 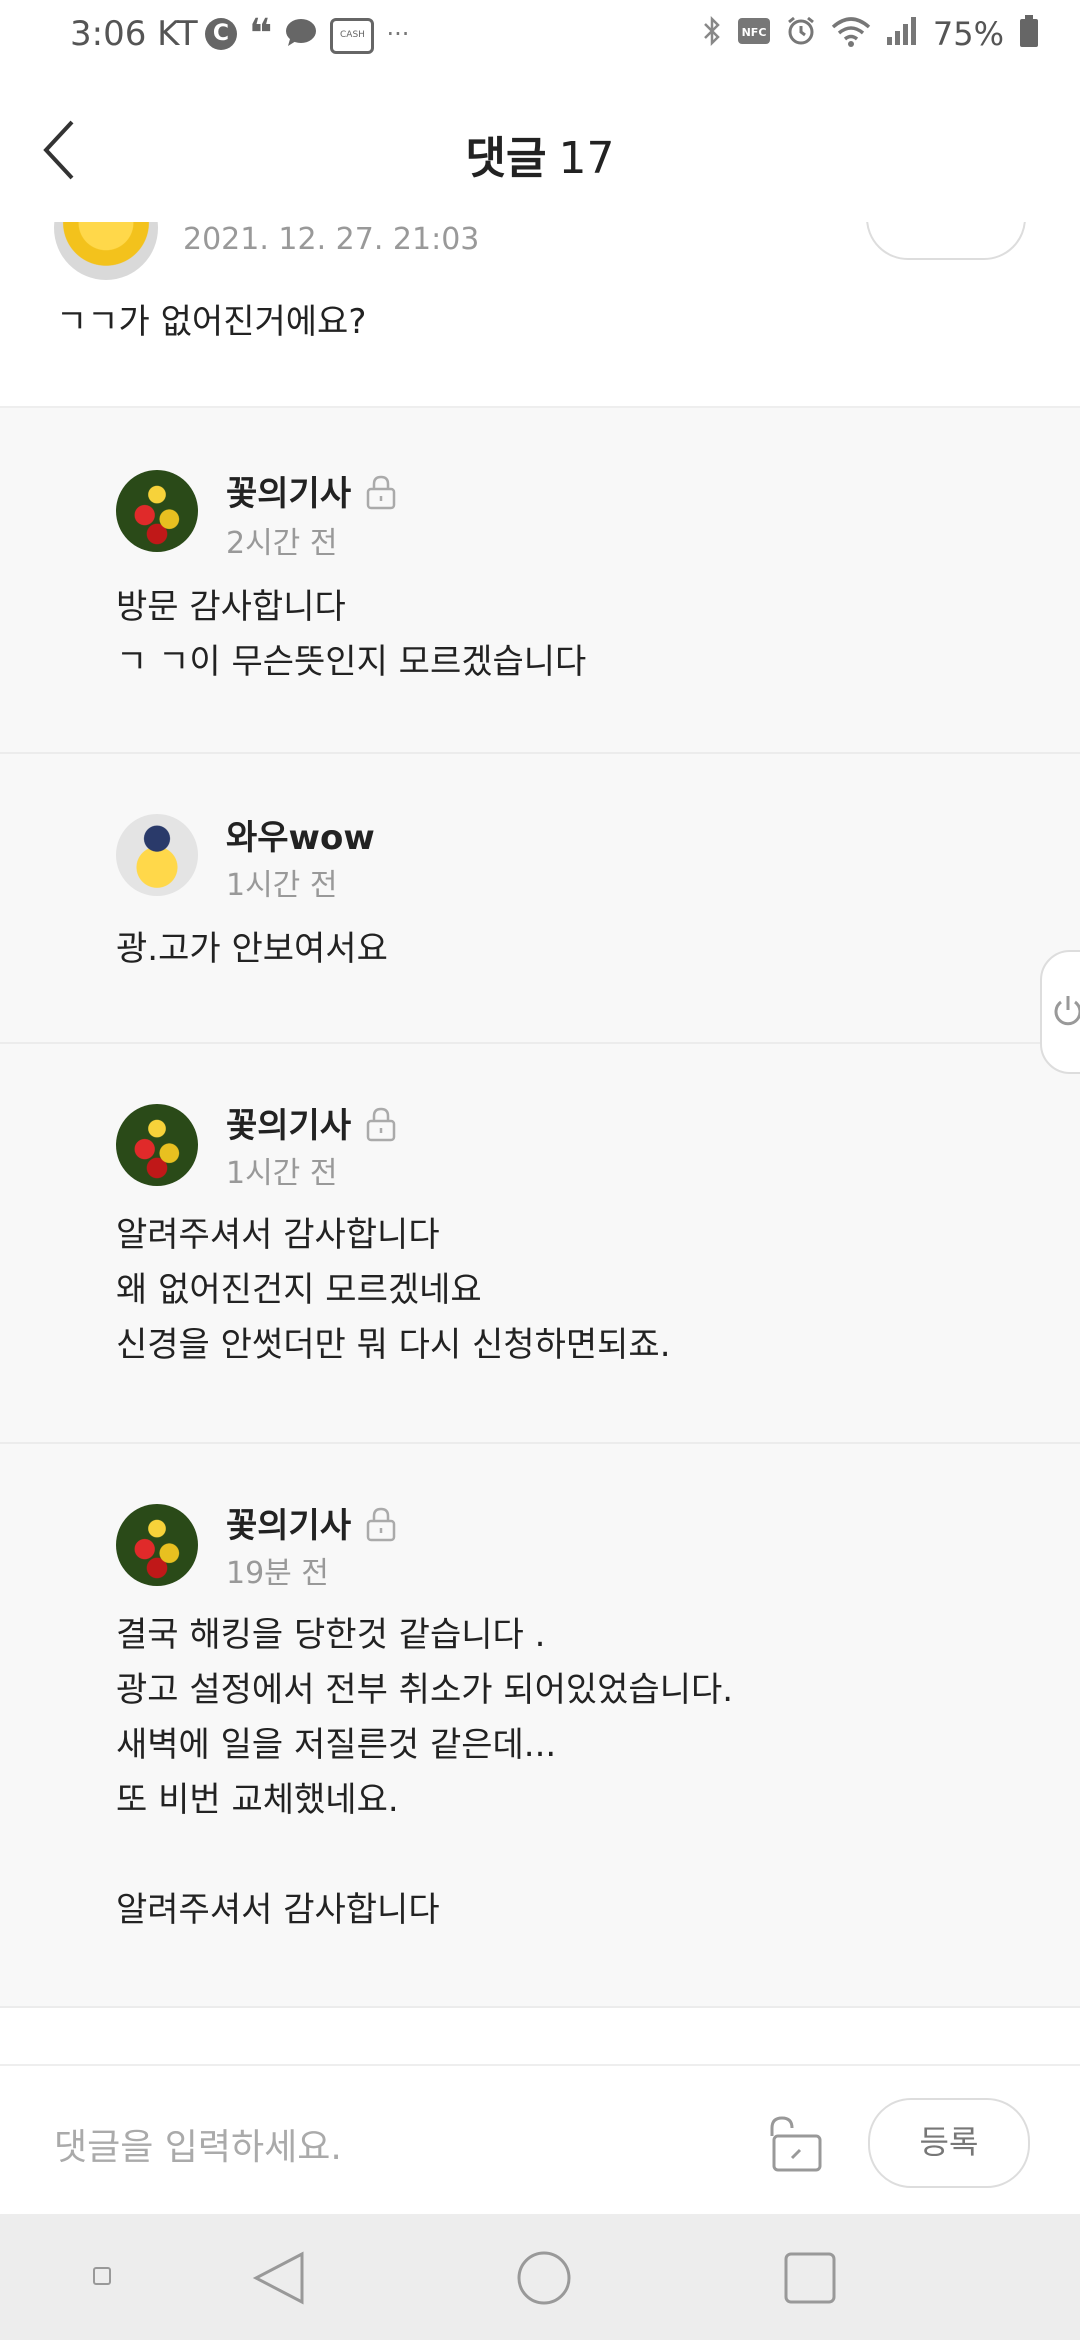 I want to click on alarm-icon, so click(x=801, y=33).